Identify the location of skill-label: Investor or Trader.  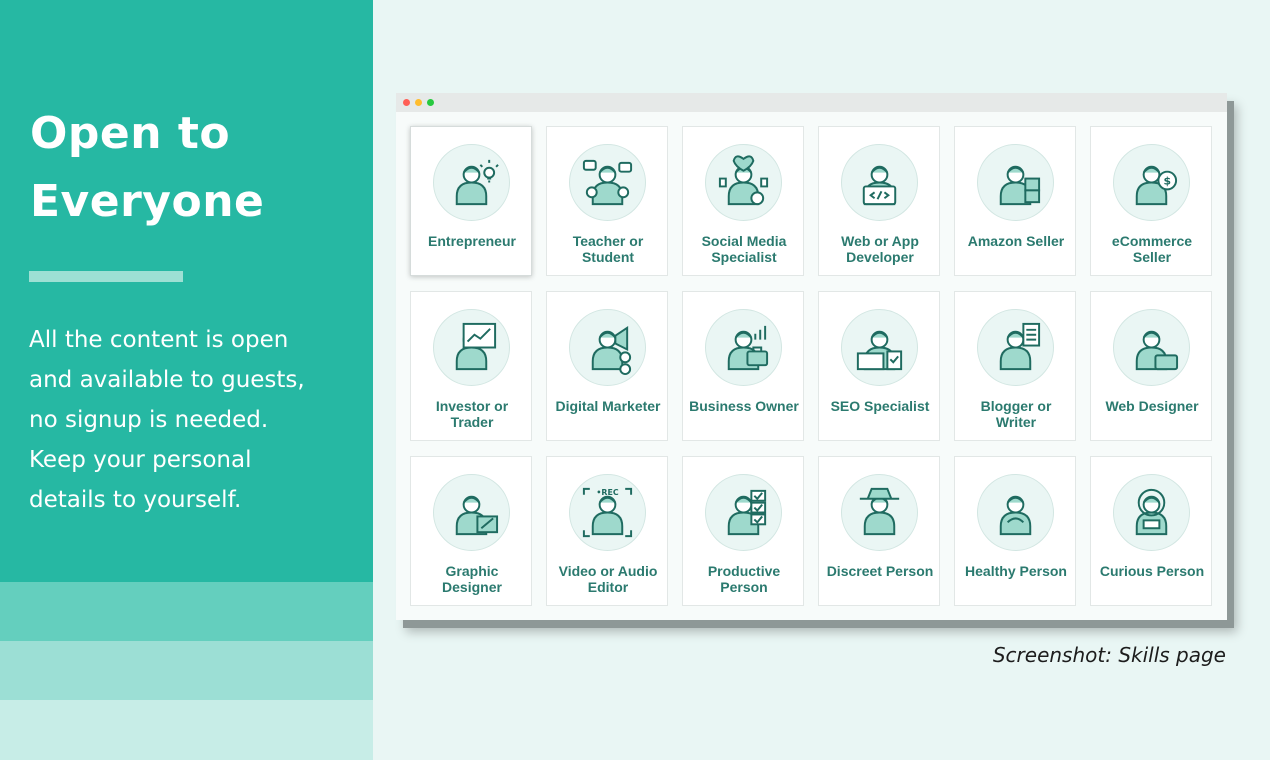
(472, 414).